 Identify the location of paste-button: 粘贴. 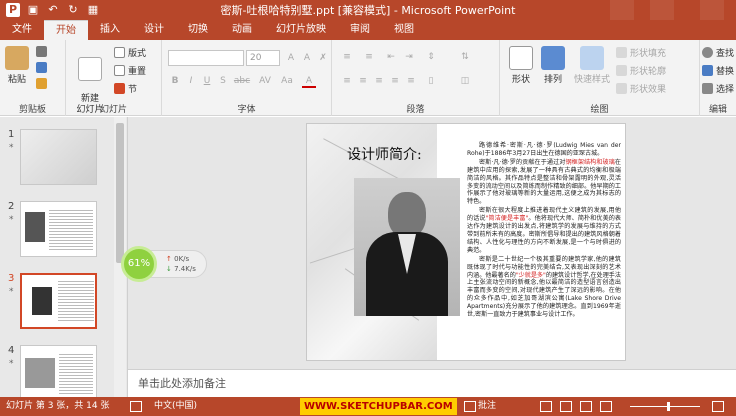
(17, 65).